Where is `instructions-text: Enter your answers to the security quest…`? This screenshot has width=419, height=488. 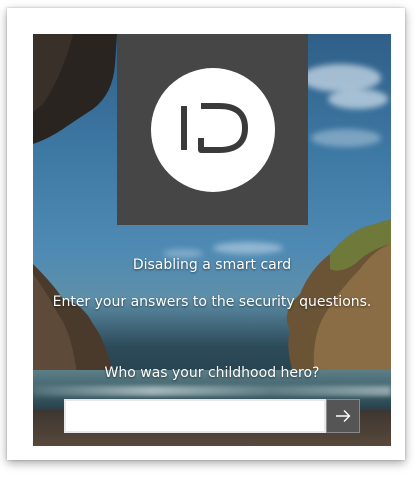
instructions-text: Enter your answers to the security quest… is located at coordinates (212, 302).